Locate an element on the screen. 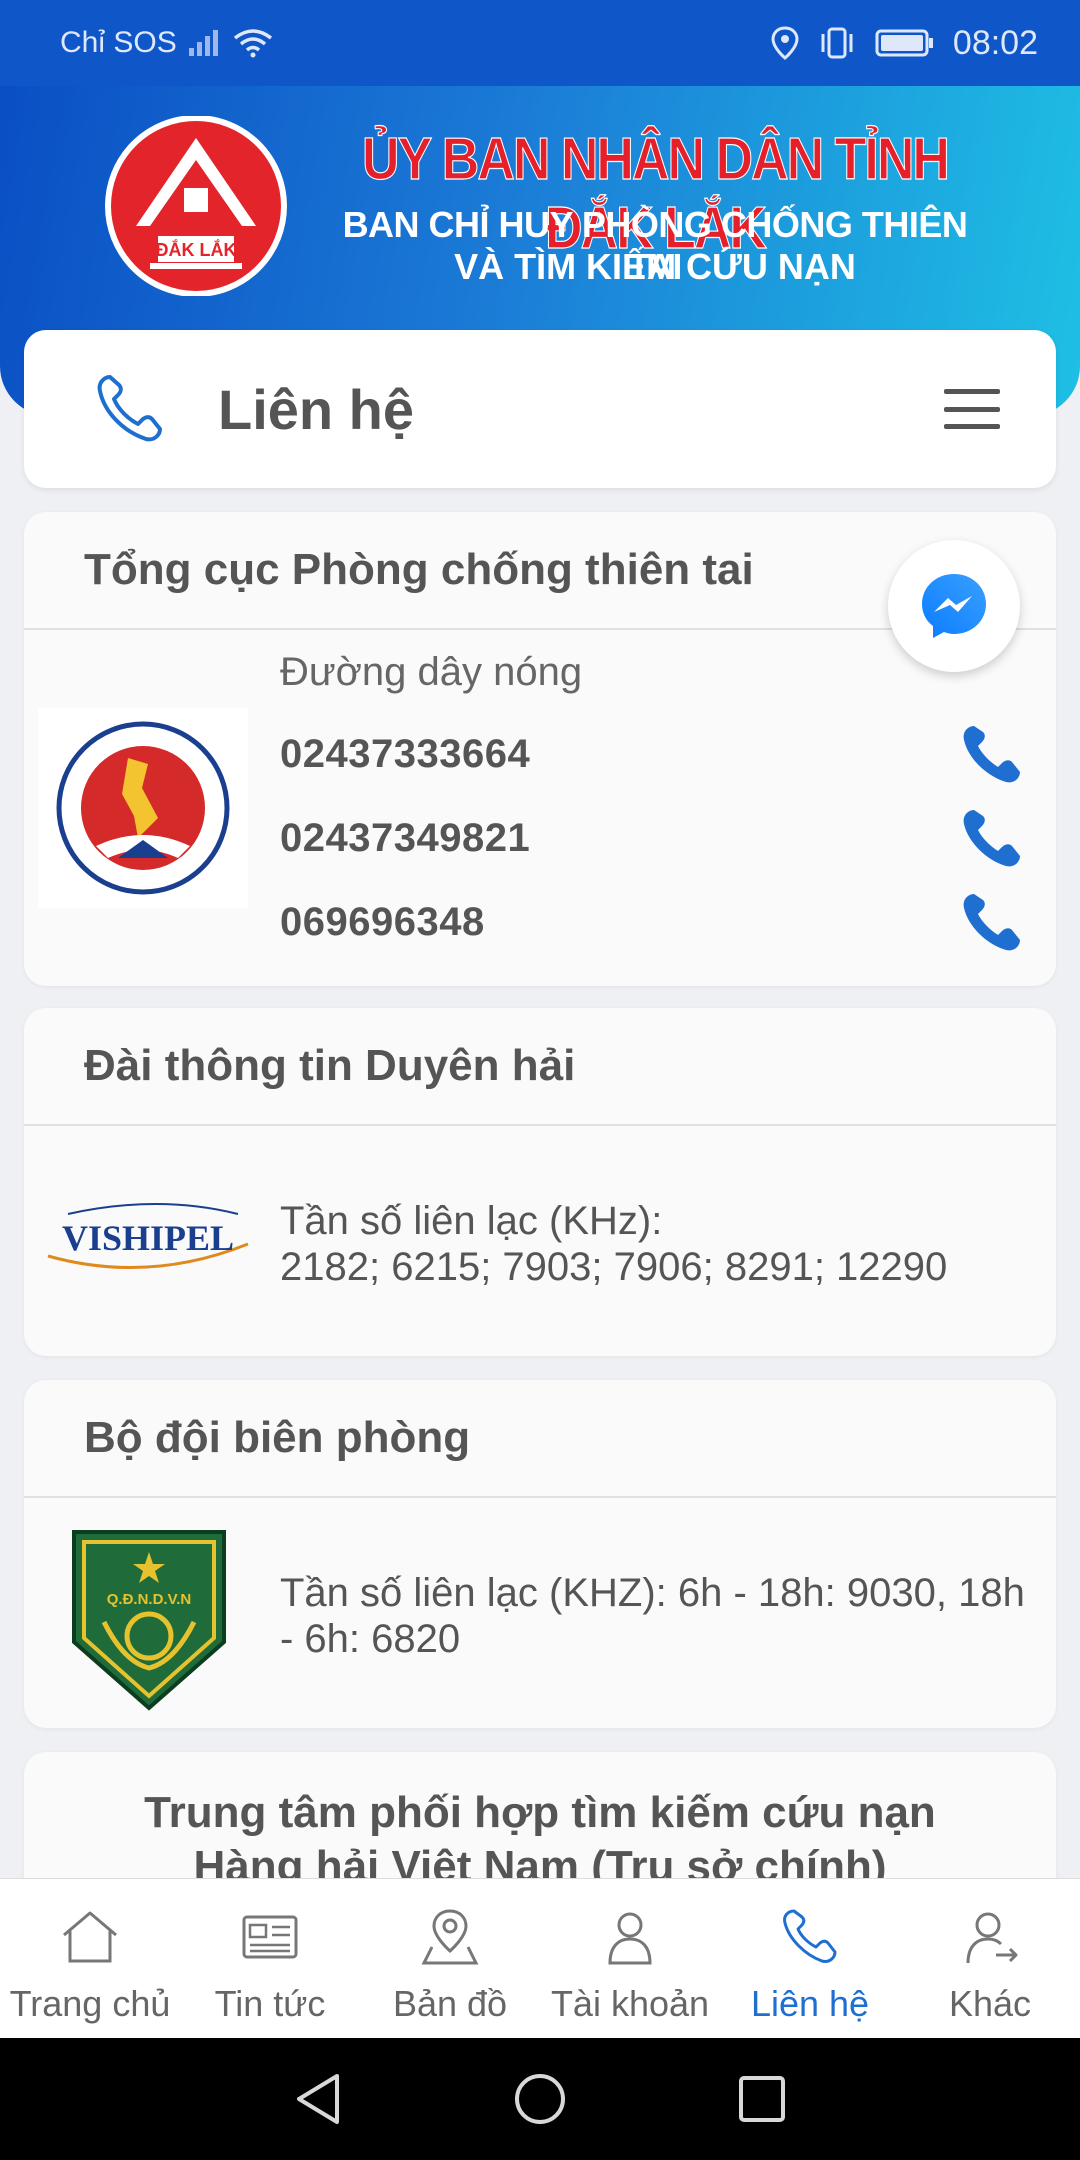  nav-home: Trang chủ is located at coordinates (90, 1958).